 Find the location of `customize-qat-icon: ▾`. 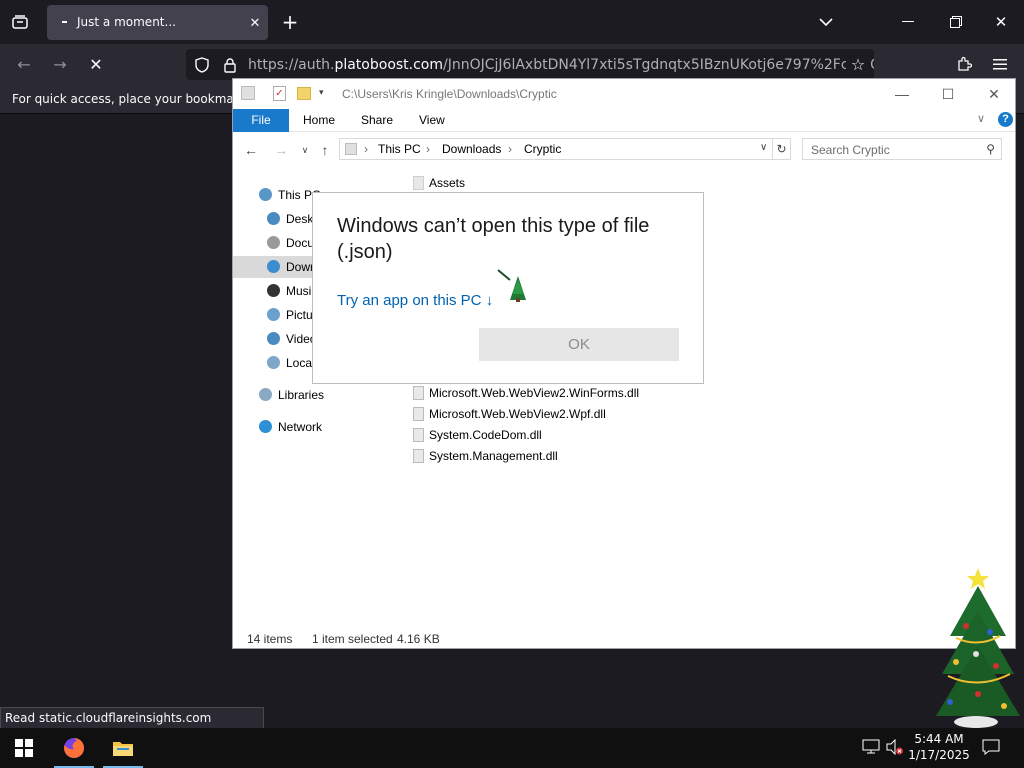

customize-qat-icon: ▾ is located at coordinates (321, 92).